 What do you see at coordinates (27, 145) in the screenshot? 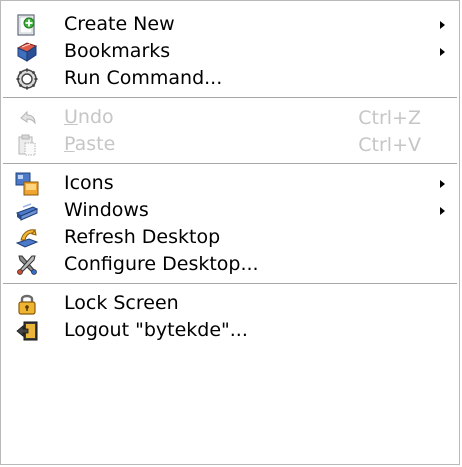
I see `paste-icon` at bounding box center [27, 145].